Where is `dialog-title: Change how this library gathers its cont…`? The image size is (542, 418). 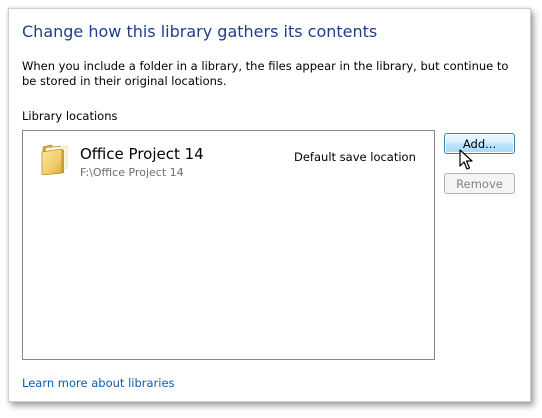
dialog-title: Change how this library gathers its cont… is located at coordinates (200, 31).